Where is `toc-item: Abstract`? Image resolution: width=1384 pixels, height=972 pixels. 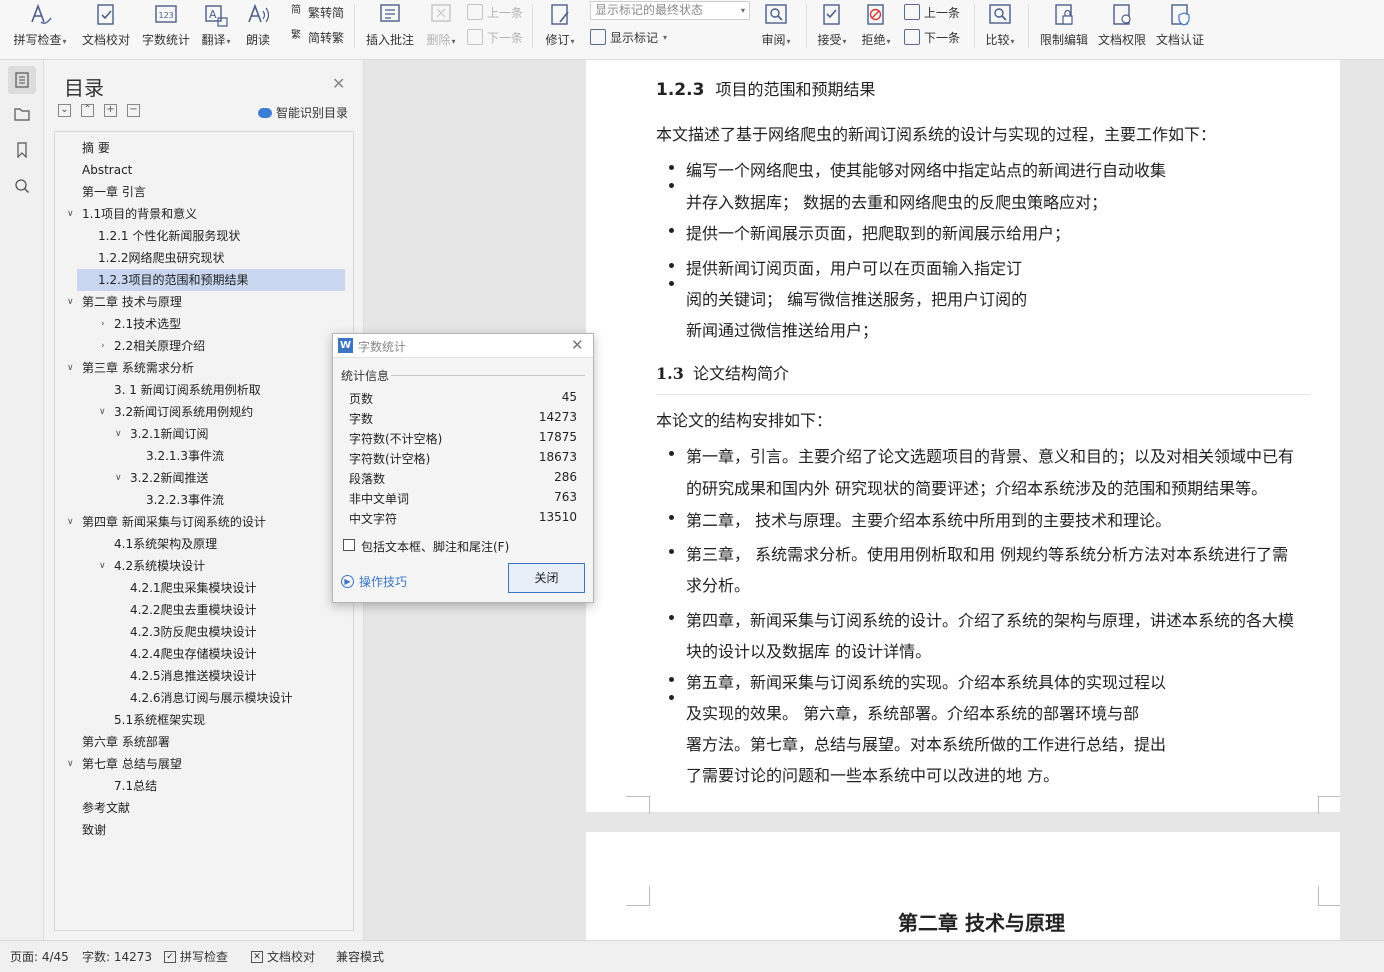 toc-item: Abstract is located at coordinates (189, 170).